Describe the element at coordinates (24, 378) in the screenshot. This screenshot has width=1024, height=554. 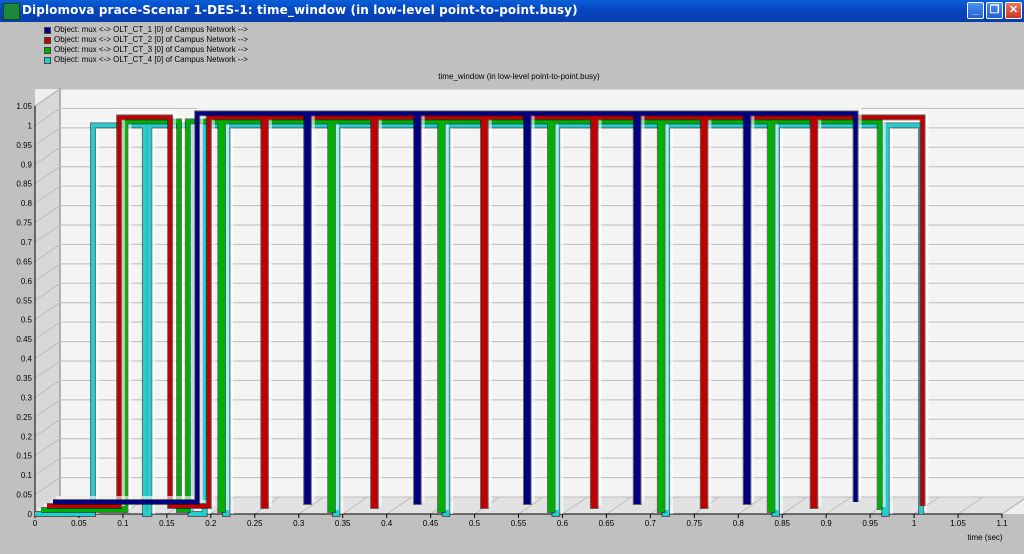
I see `y-tick-label: 0.35` at that location.